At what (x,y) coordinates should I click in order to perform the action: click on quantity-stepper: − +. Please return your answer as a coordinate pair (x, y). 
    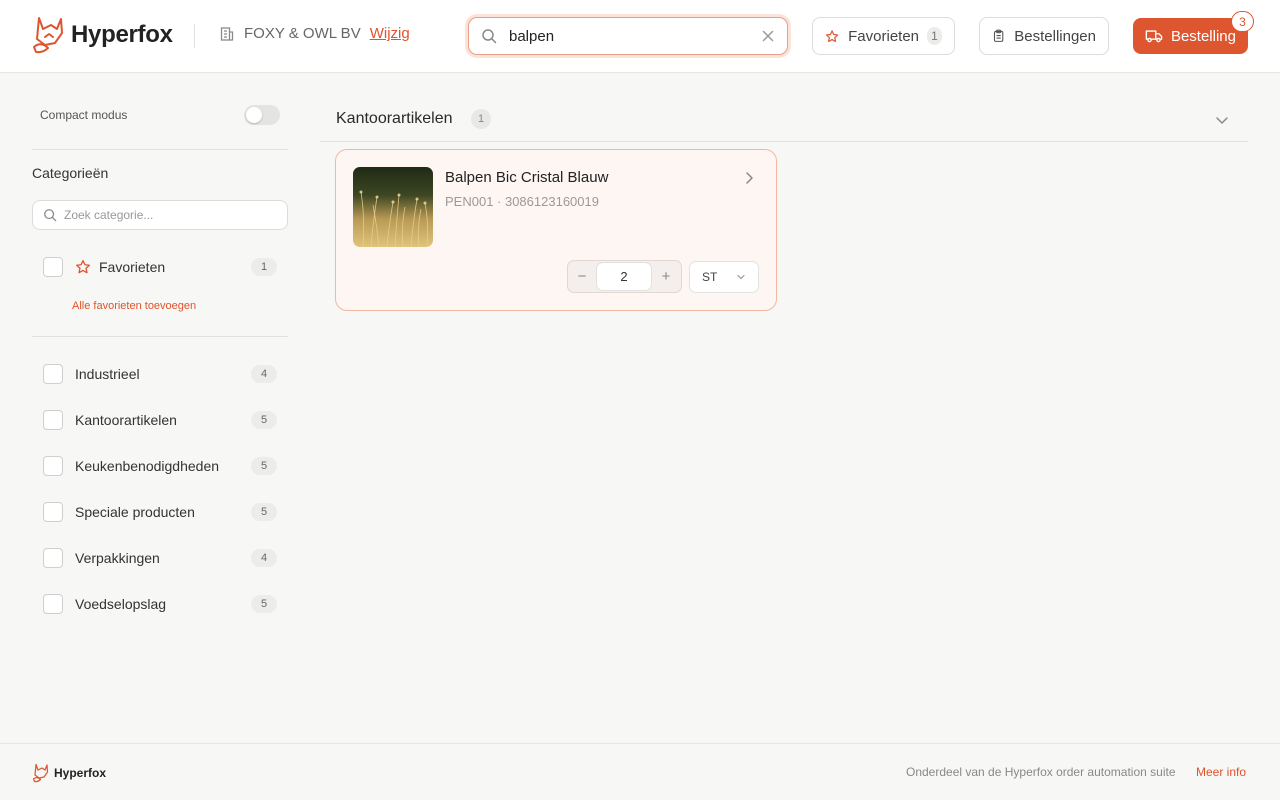
    Looking at the image, I should click on (624, 276).